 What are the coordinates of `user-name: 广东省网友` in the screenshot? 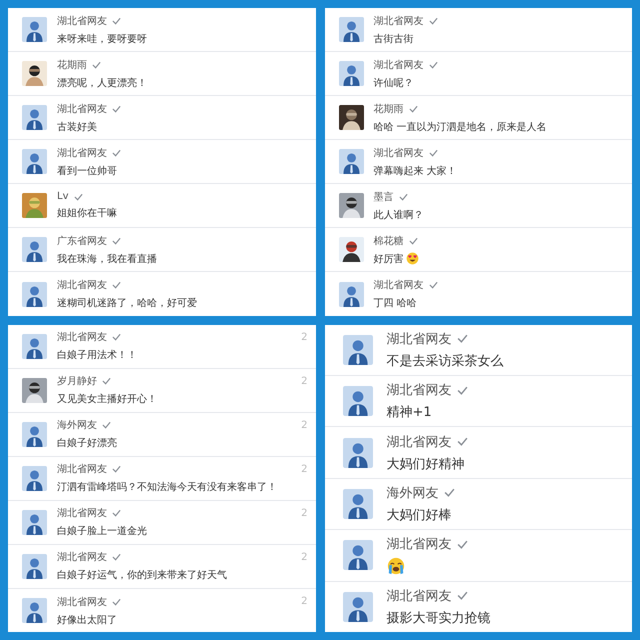 It's located at (82, 241).